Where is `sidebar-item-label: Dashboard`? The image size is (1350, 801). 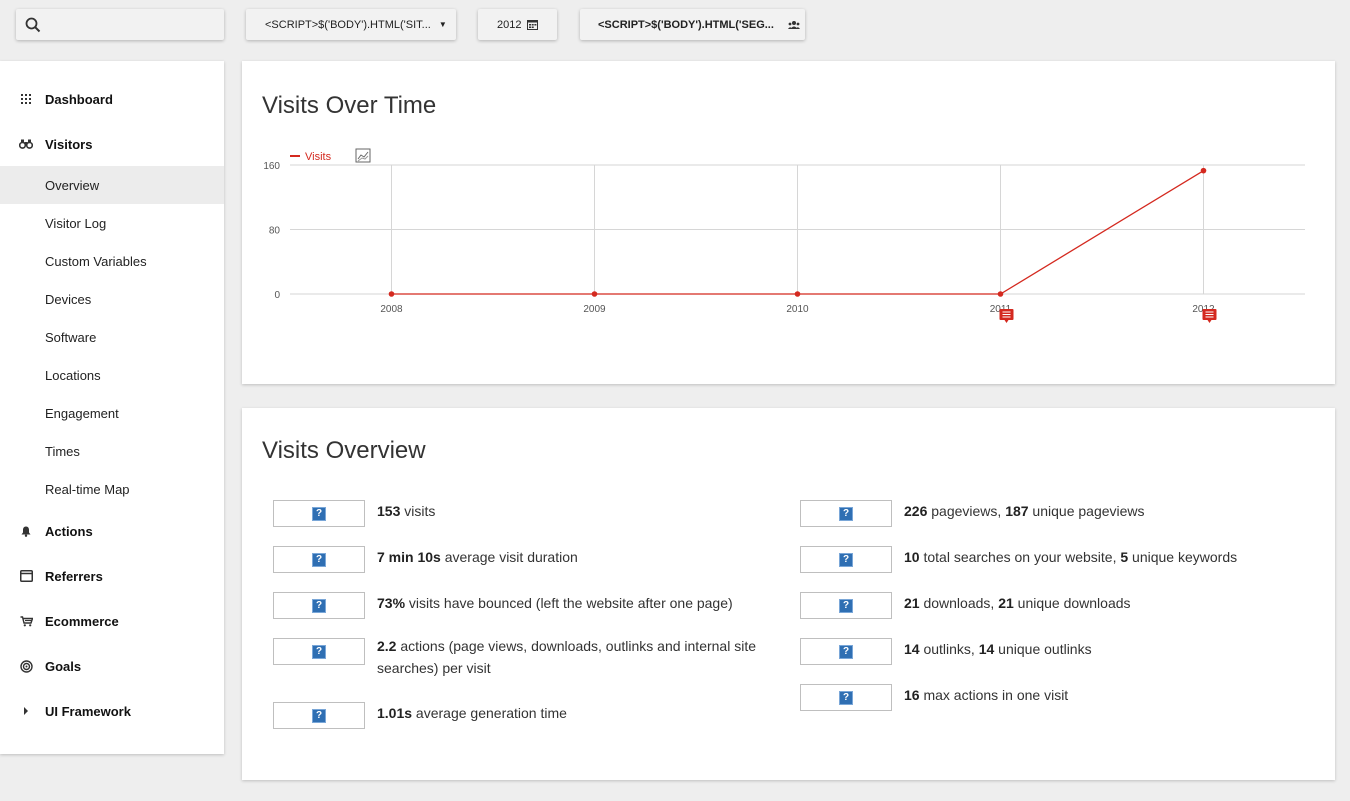 sidebar-item-label: Dashboard is located at coordinates (79, 99).